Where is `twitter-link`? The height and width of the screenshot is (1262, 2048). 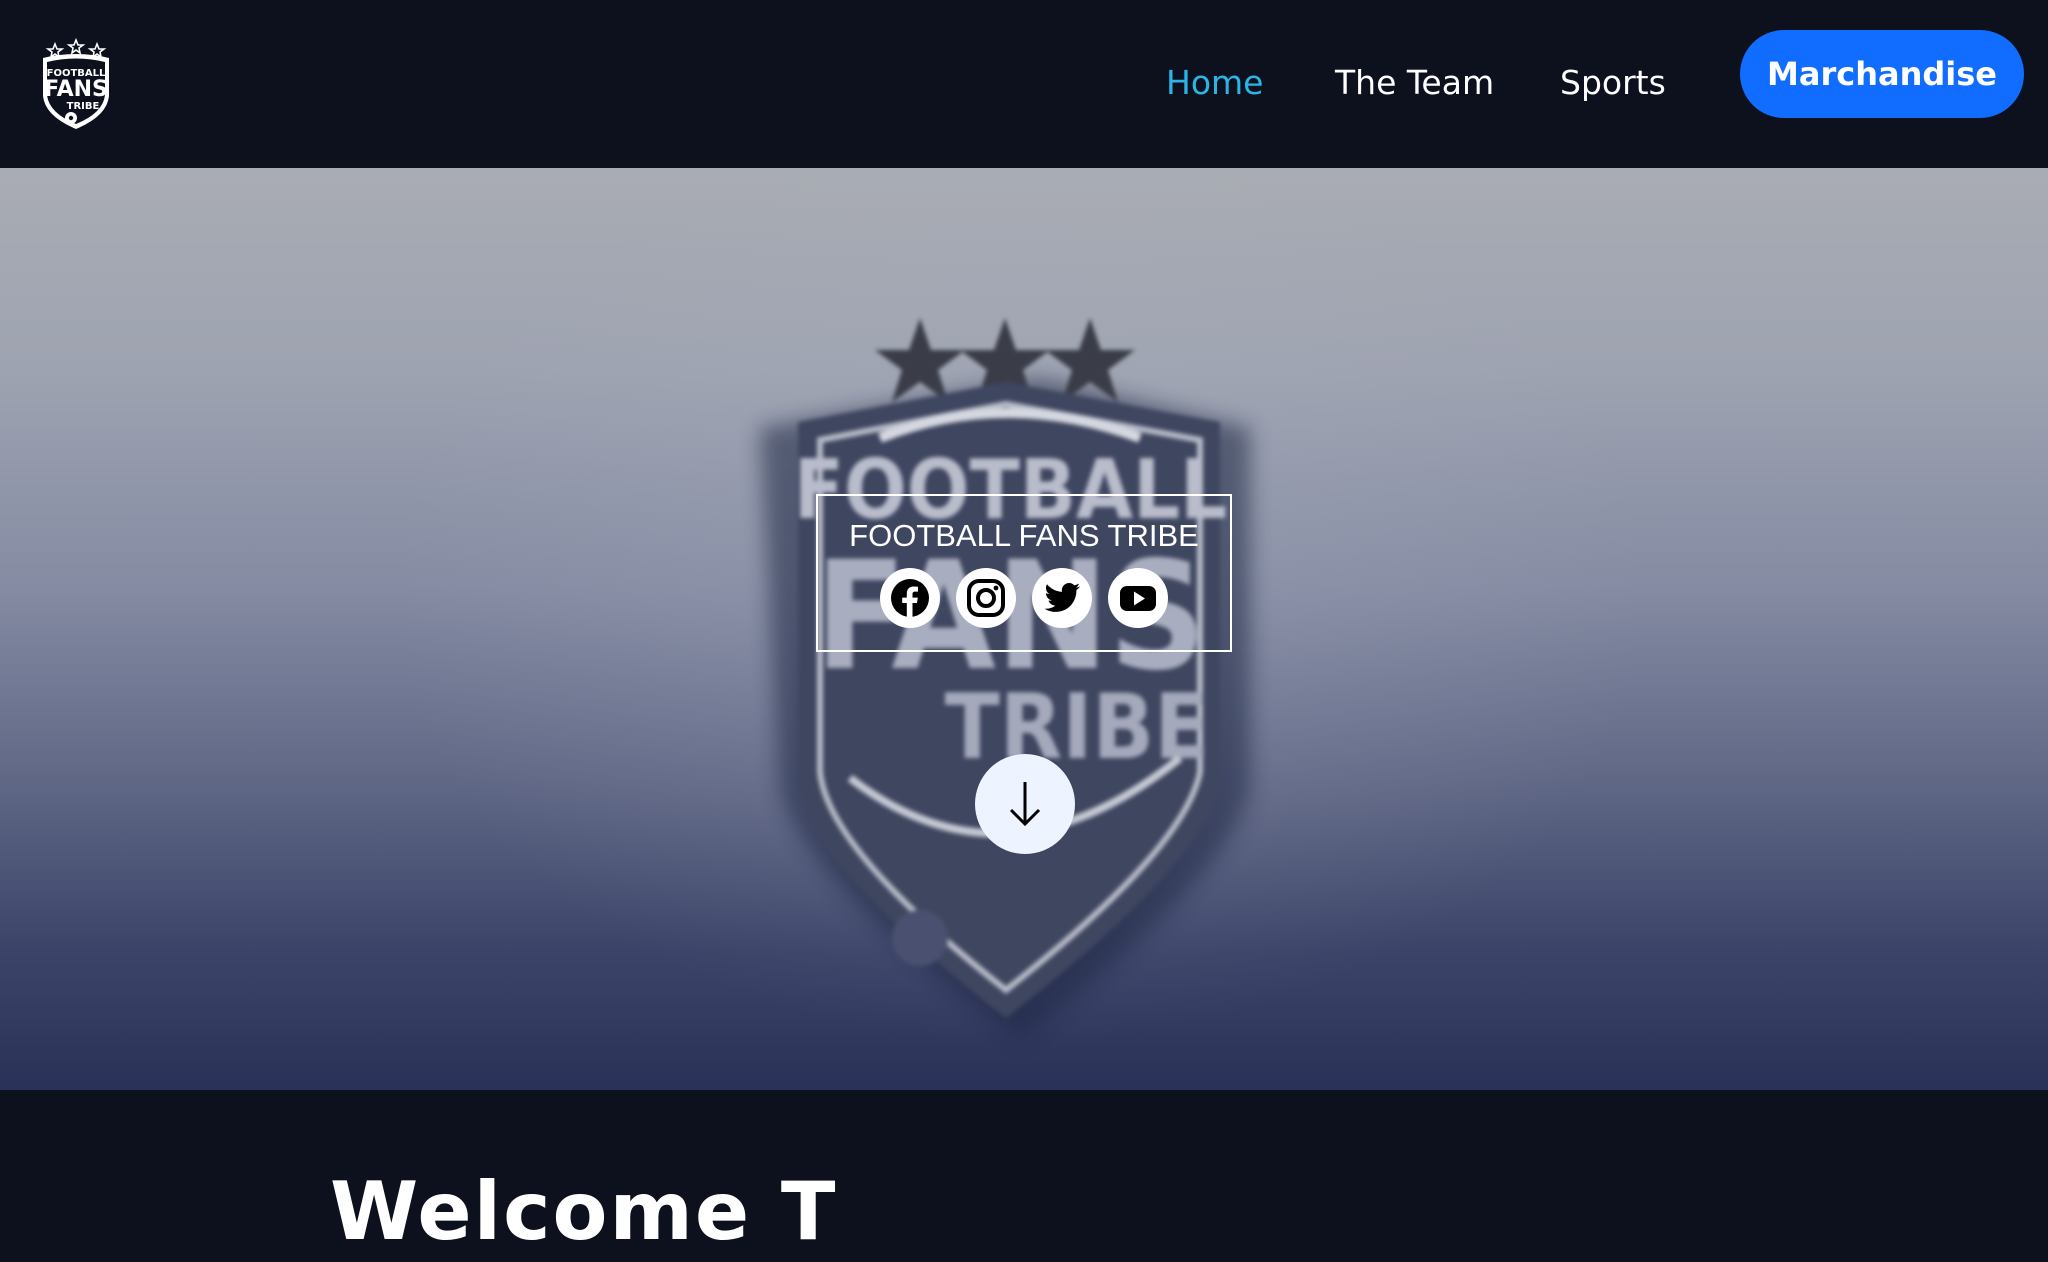 twitter-link is located at coordinates (1062, 598).